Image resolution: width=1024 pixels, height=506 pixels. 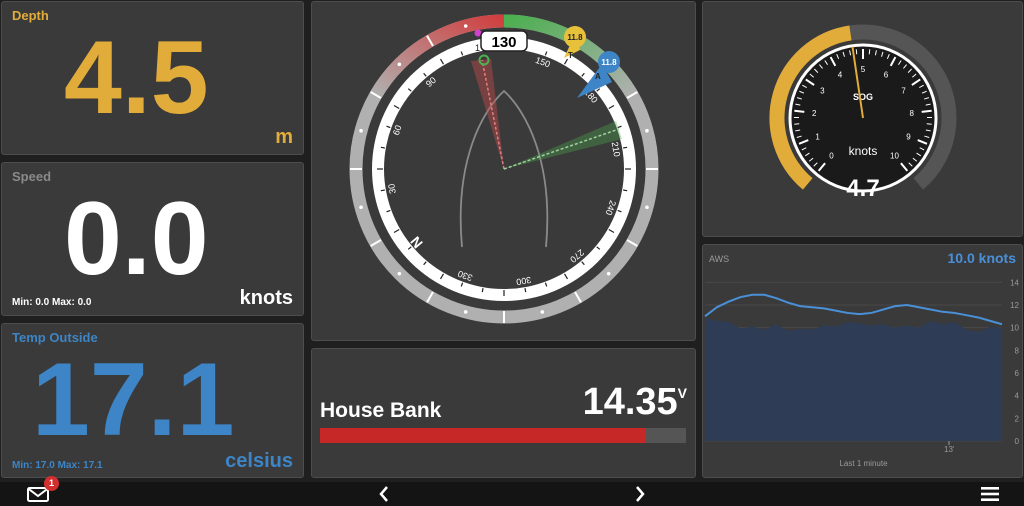 I want to click on speed-title: Speed, so click(x=32, y=176).